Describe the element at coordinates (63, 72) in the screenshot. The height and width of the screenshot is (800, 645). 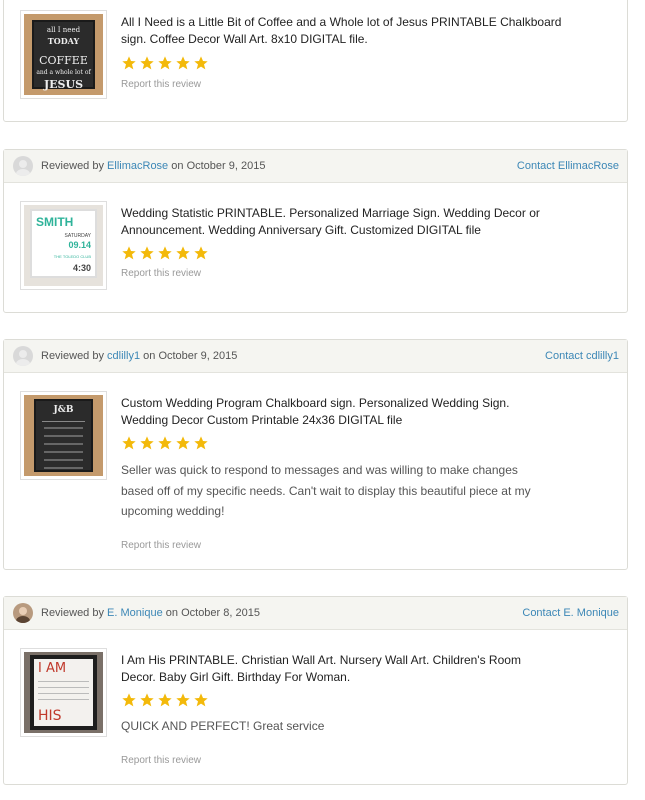
I see `thumb-text: and a whole lot of` at that location.